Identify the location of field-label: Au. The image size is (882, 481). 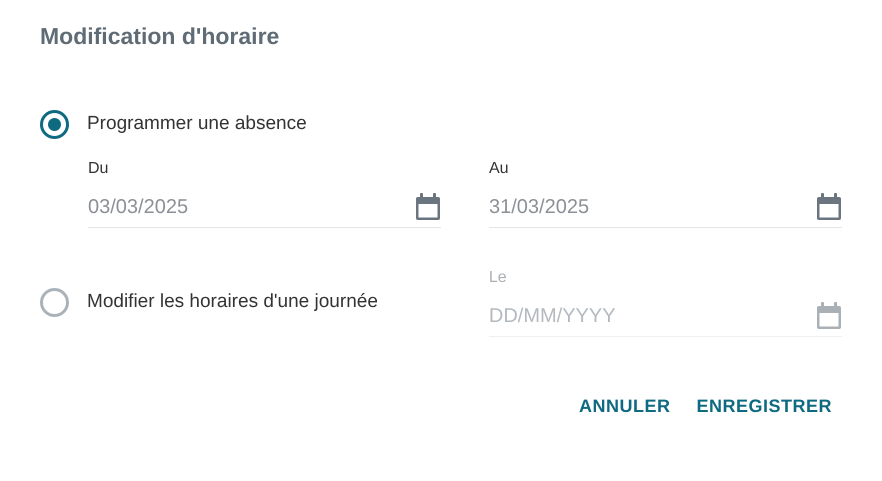
(499, 169).